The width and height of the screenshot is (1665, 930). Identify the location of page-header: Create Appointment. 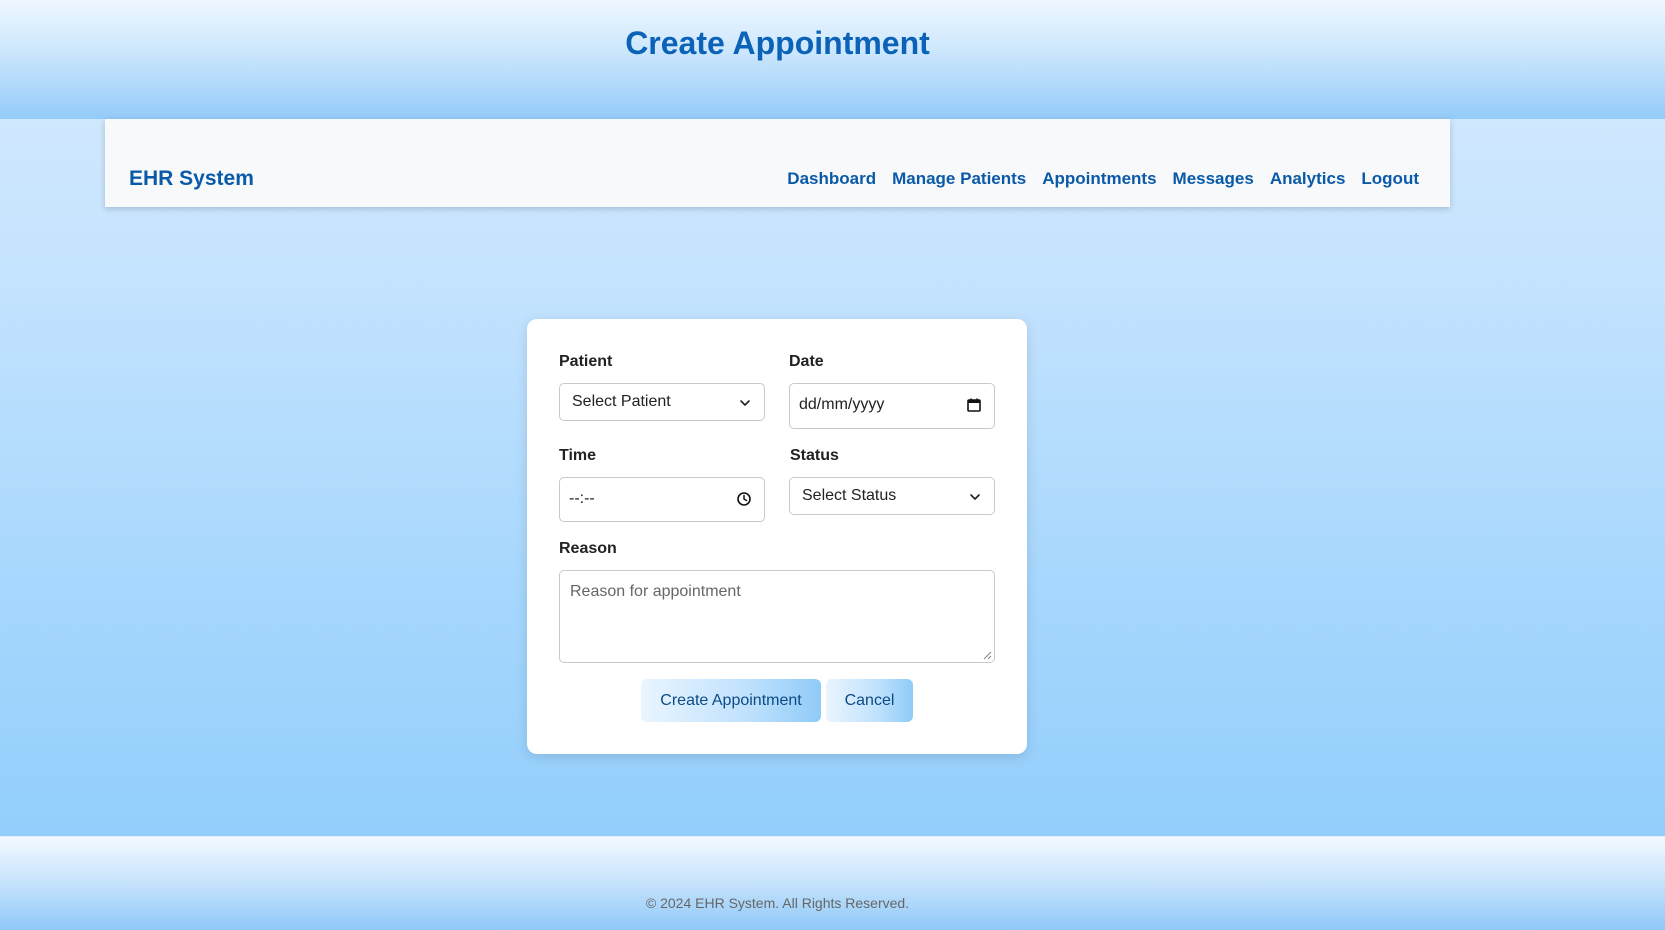
(832, 59).